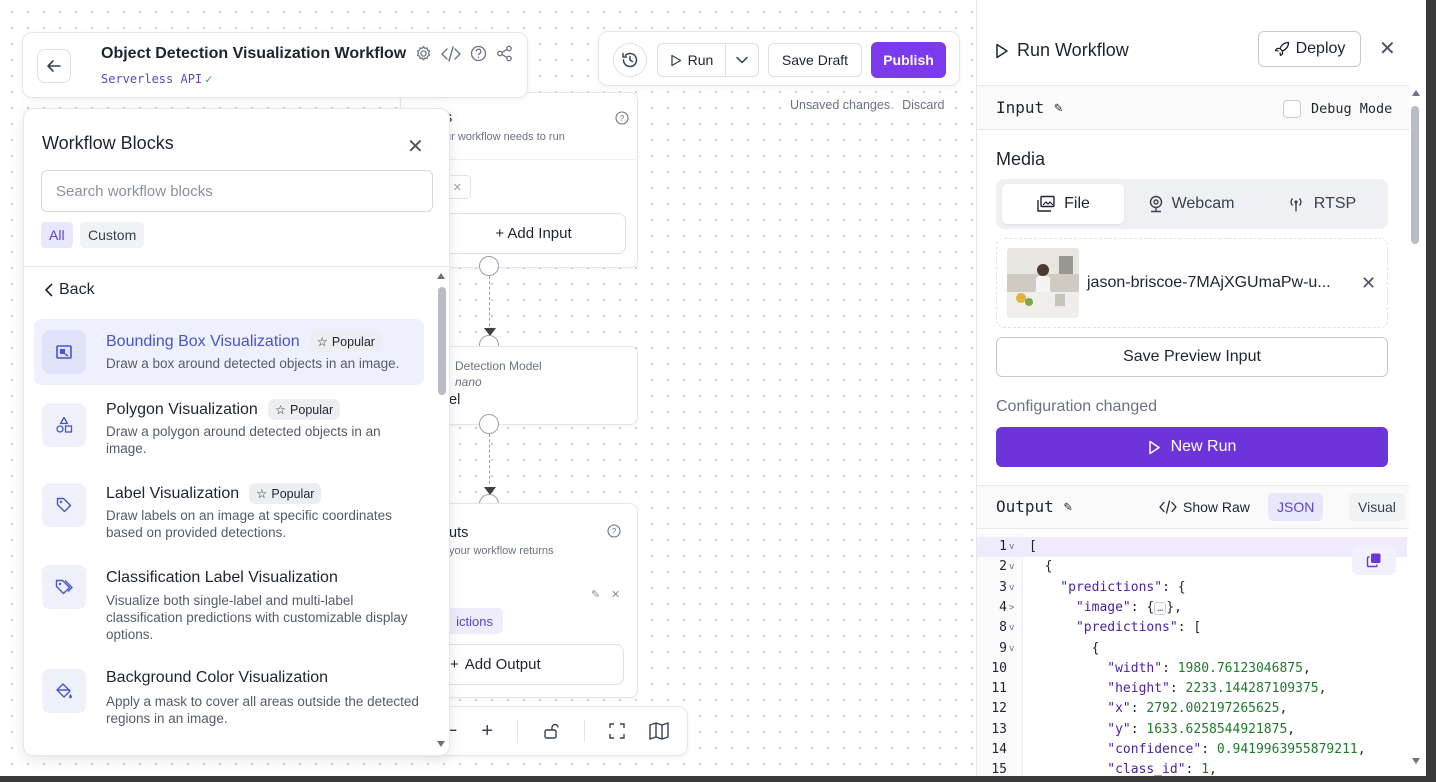 The width and height of the screenshot is (1436, 782). I want to click on tab-webcam: Webcam, so click(1191, 204).